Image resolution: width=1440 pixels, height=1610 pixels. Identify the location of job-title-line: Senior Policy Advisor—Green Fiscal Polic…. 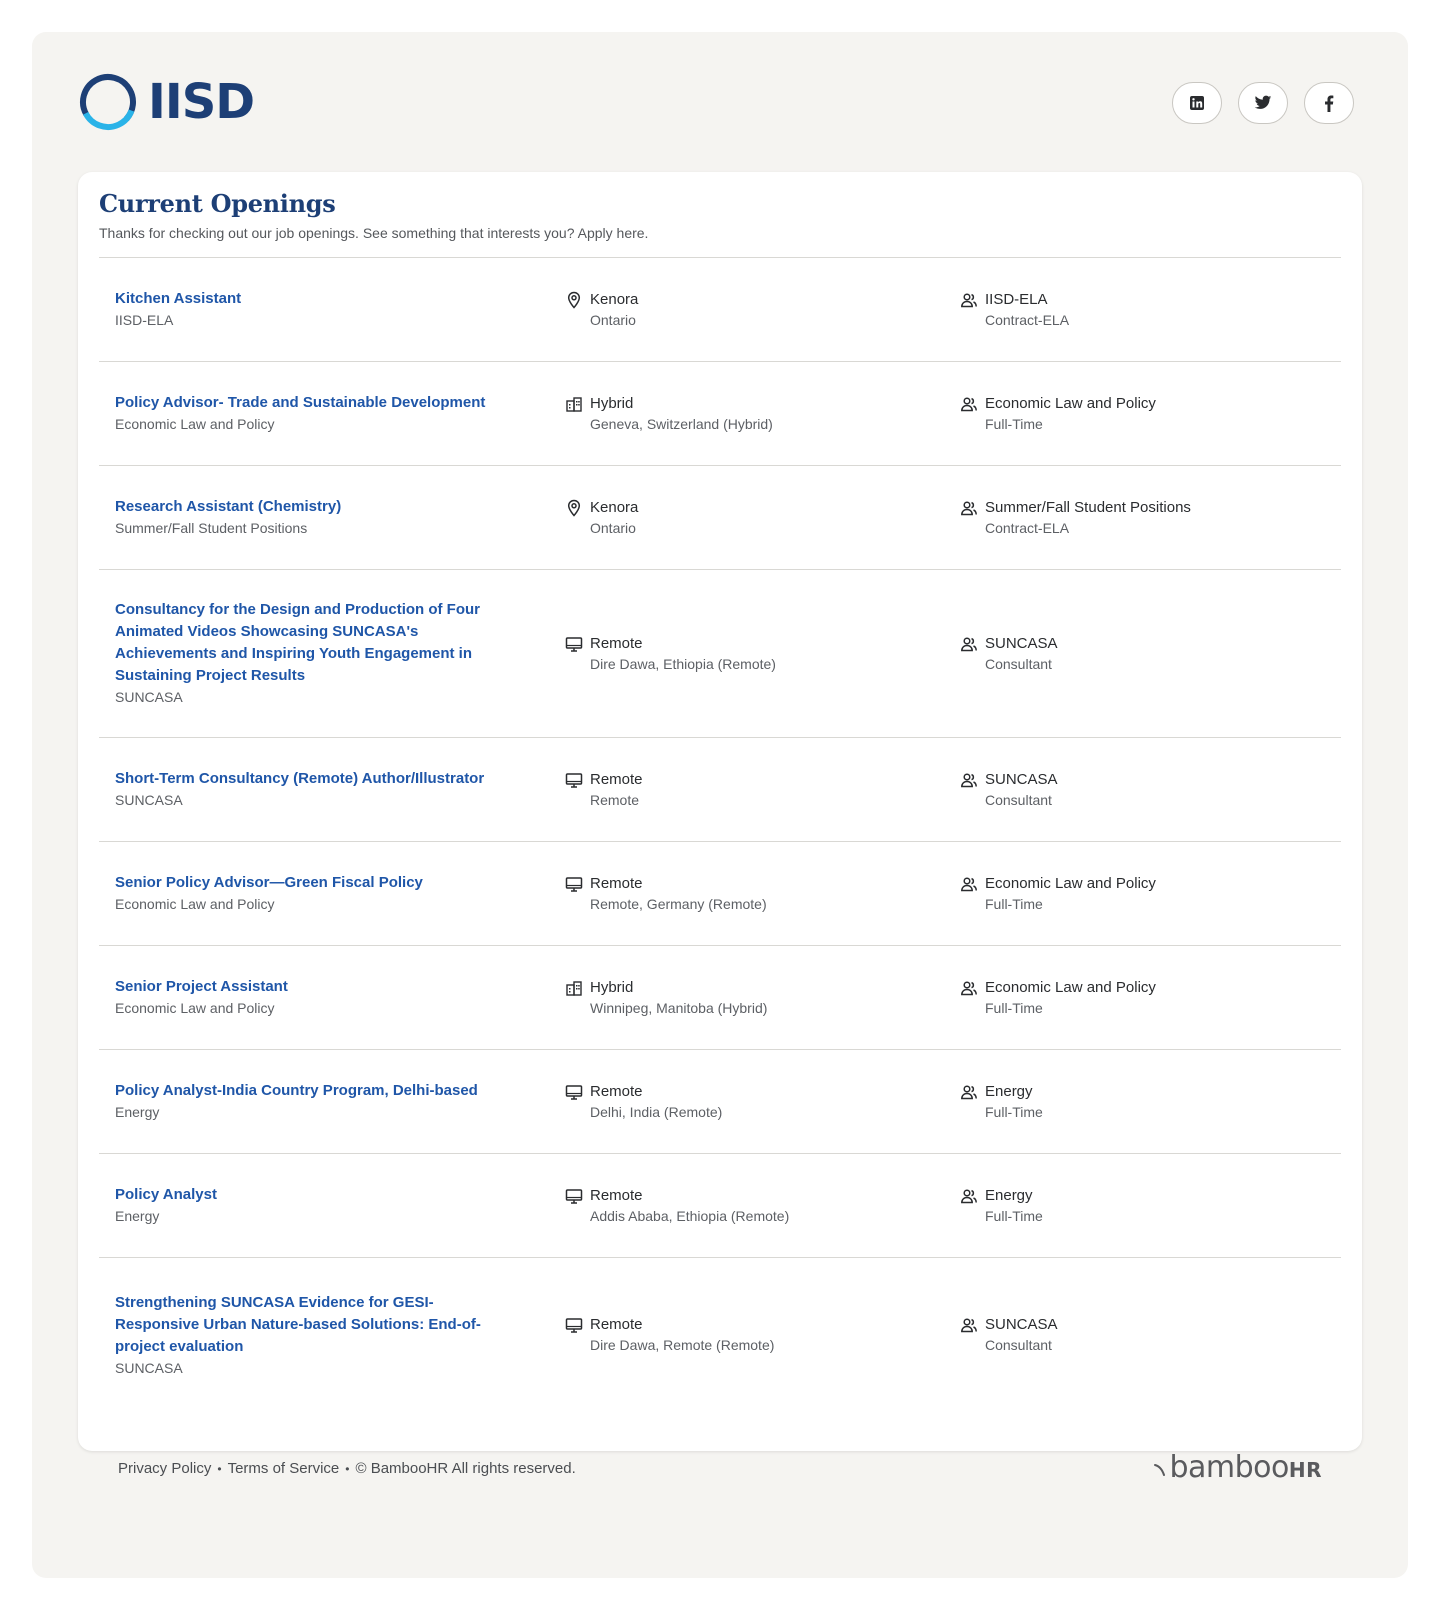
(269, 882).